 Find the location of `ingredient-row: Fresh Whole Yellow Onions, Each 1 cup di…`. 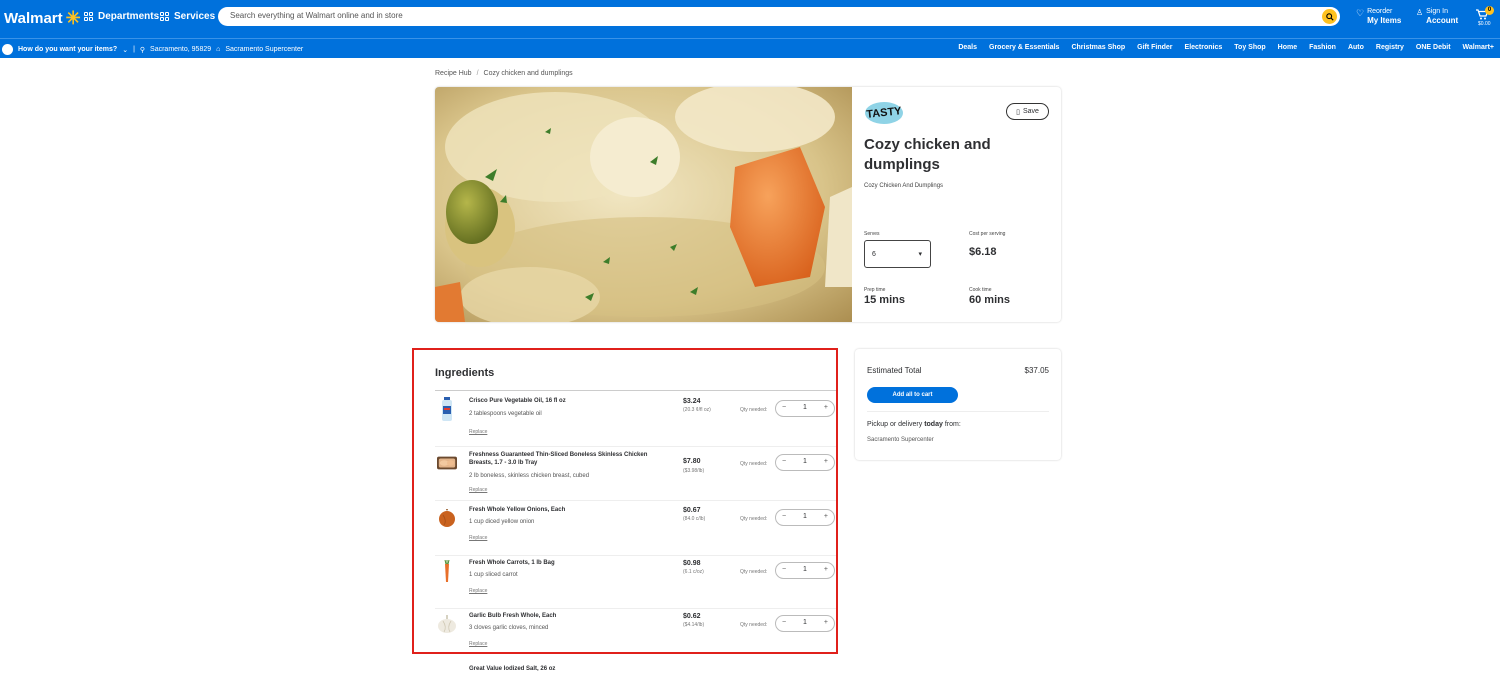

ingredient-row: Fresh Whole Yellow Onions, Each 1 cup di… is located at coordinates (635, 529).